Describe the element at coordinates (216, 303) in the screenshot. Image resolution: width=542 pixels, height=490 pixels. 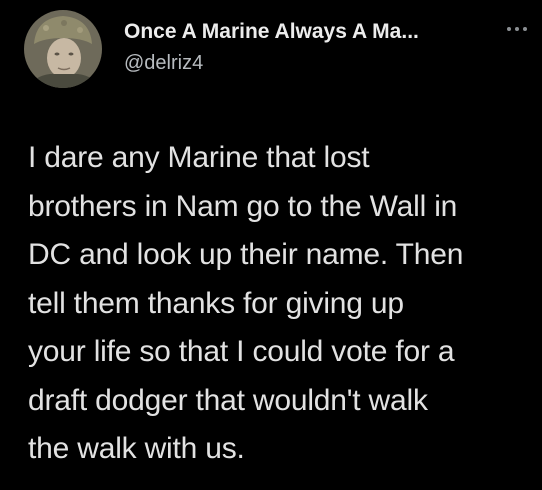
I see `tweet-text-line: tell them thanks for giving up` at that location.